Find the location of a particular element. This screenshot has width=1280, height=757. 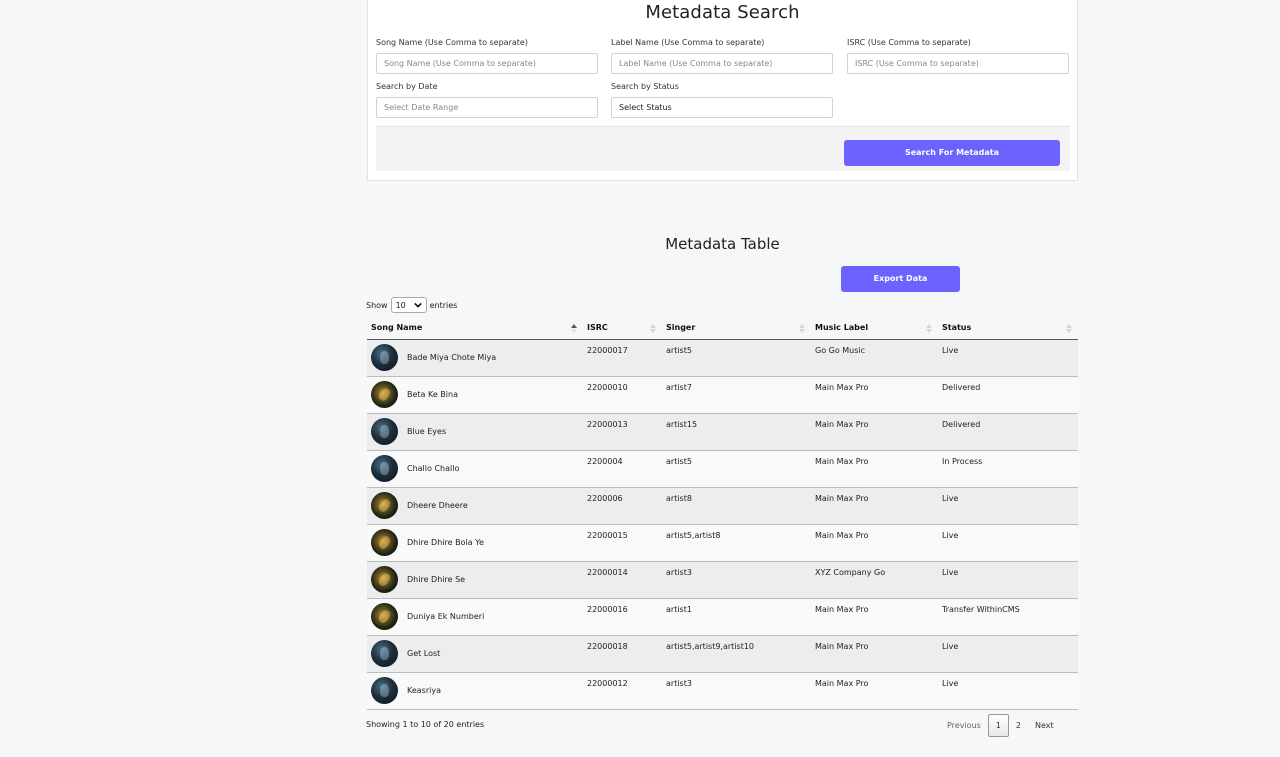

chevron-down-icon is located at coordinates (417, 305).